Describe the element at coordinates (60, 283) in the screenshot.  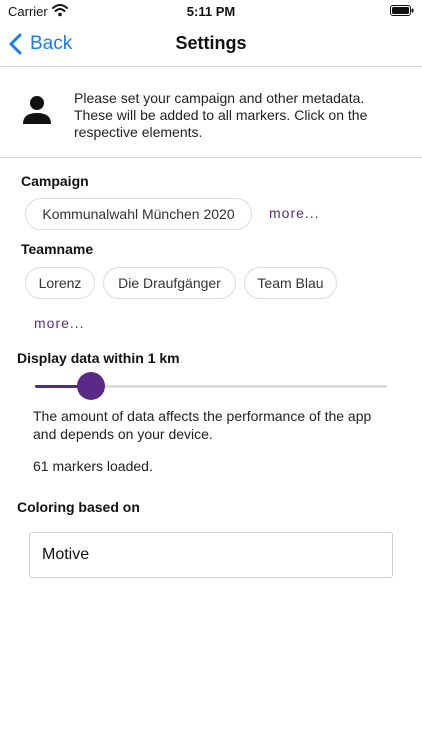
I see `team-chip-lorenz: Lorenz` at that location.